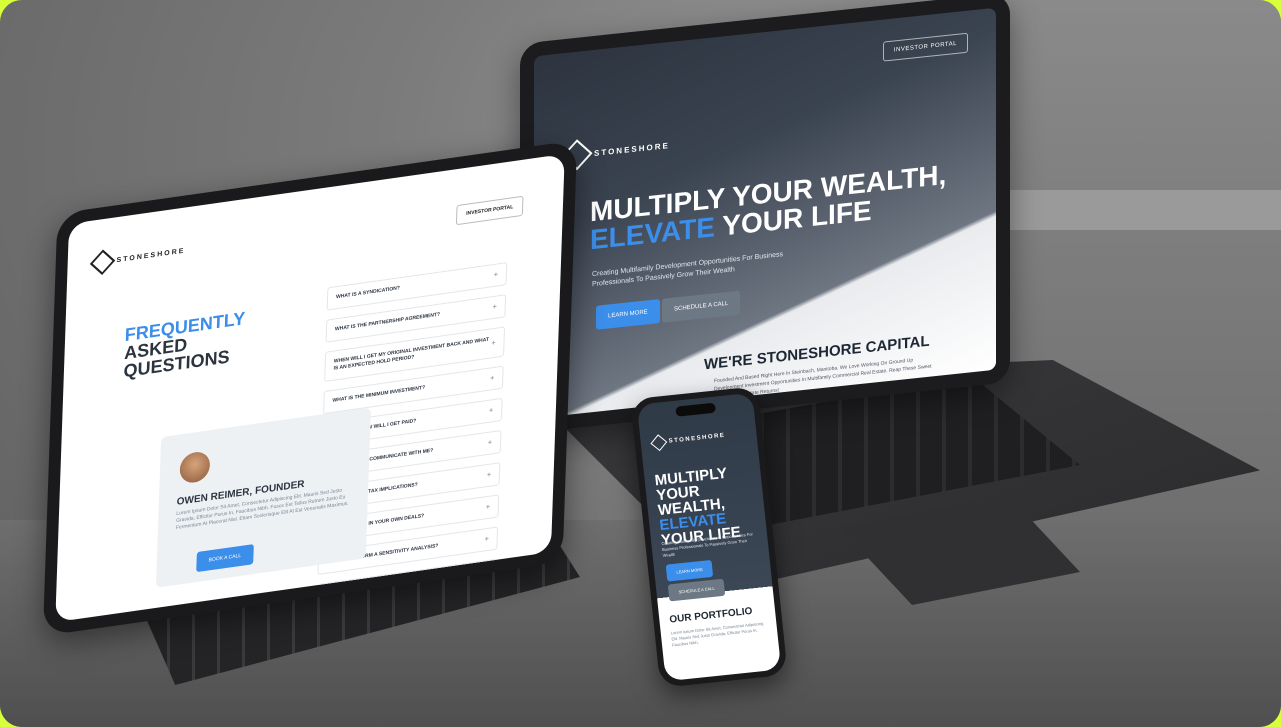 The height and width of the screenshot is (727, 1281). I want to click on book-call-button: BOOK A CALL, so click(225, 558).